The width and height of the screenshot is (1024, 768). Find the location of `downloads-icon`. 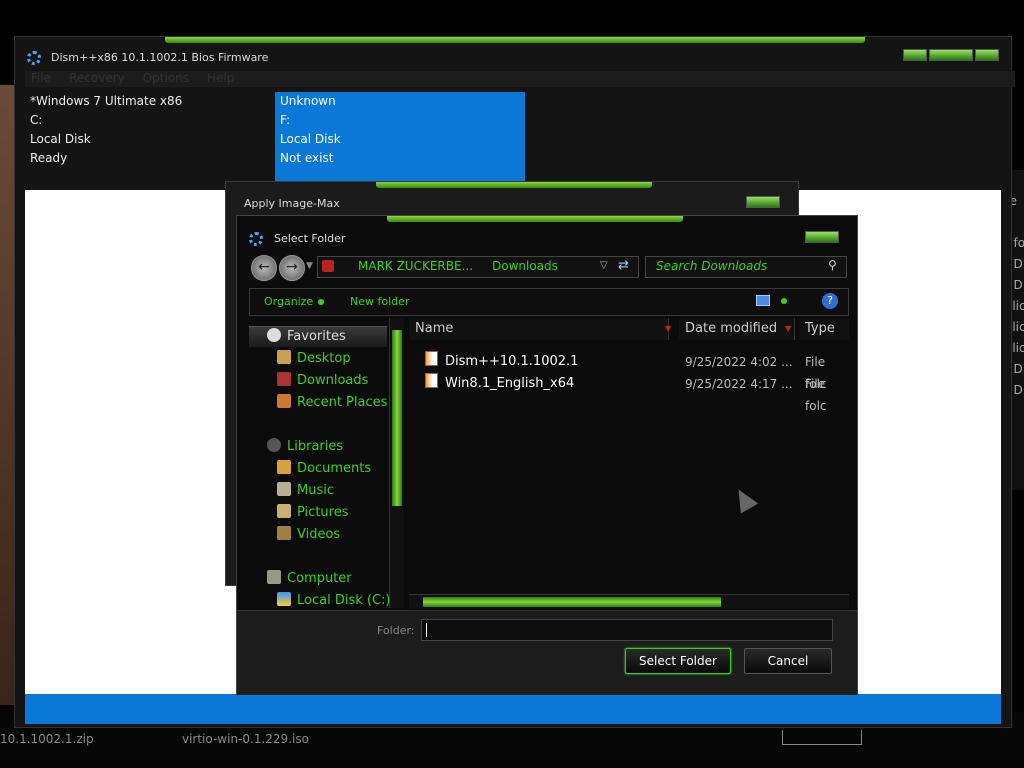

downloads-icon is located at coordinates (284, 379).